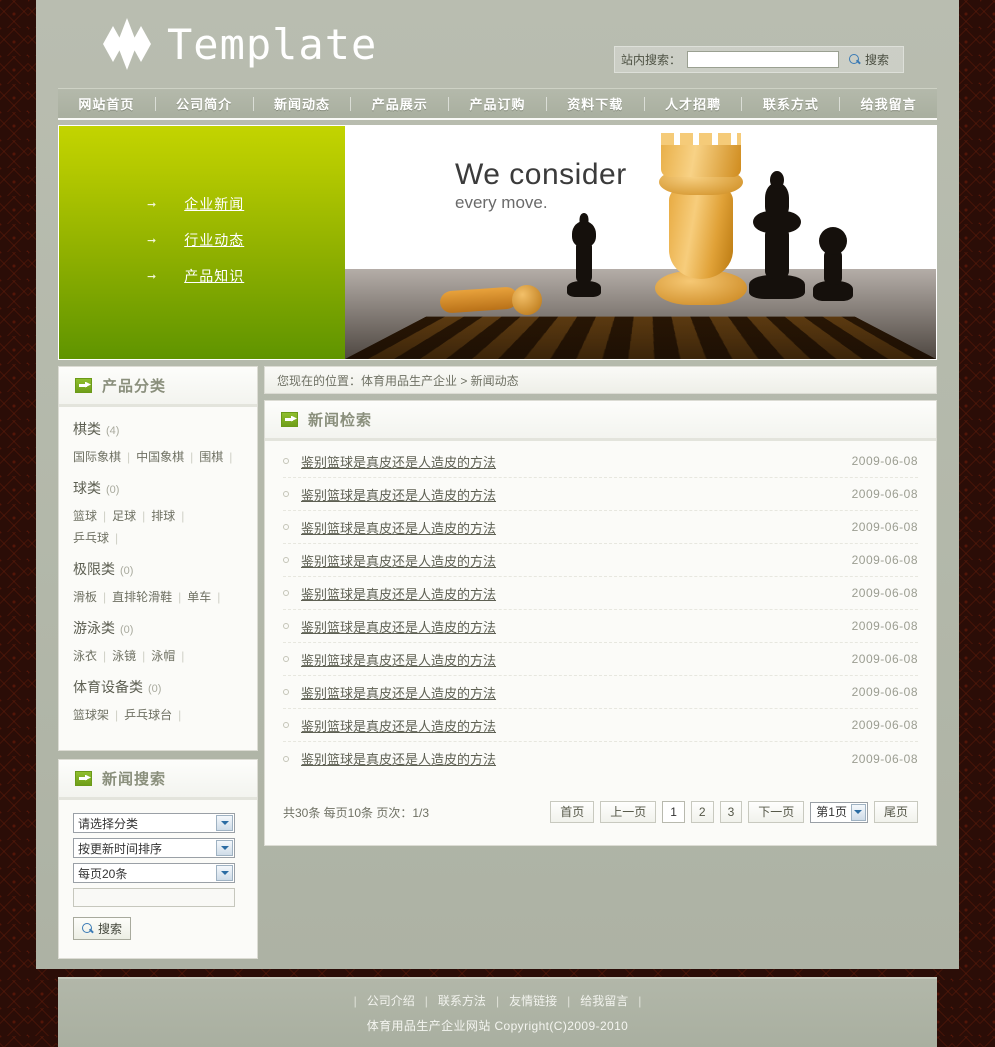 This screenshot has height=1047, width=995. Describe the element at coordinates (124, 516) in the screenshot. I see `subcategory: 足球` at that location.